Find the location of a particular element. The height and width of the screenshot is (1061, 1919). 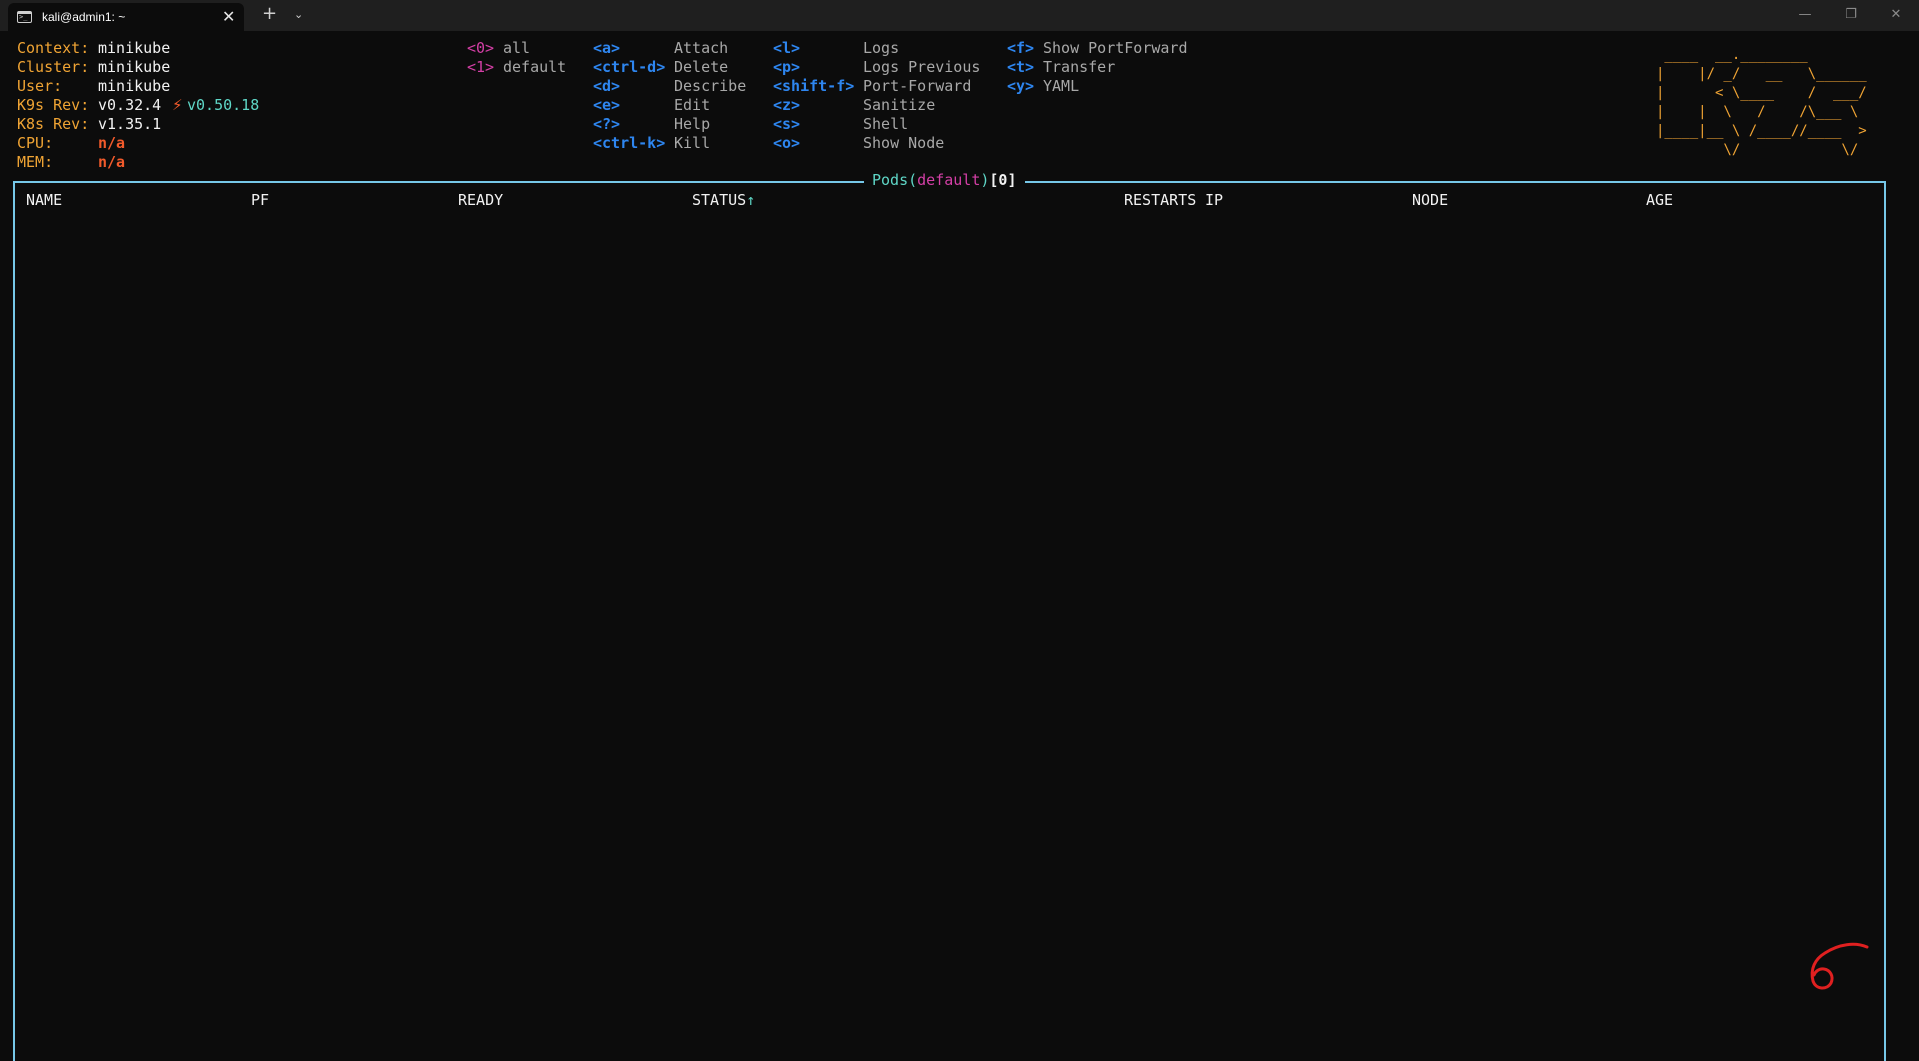

hotkey-port-forward: Port-Forward is located at coordinates (917, 86).